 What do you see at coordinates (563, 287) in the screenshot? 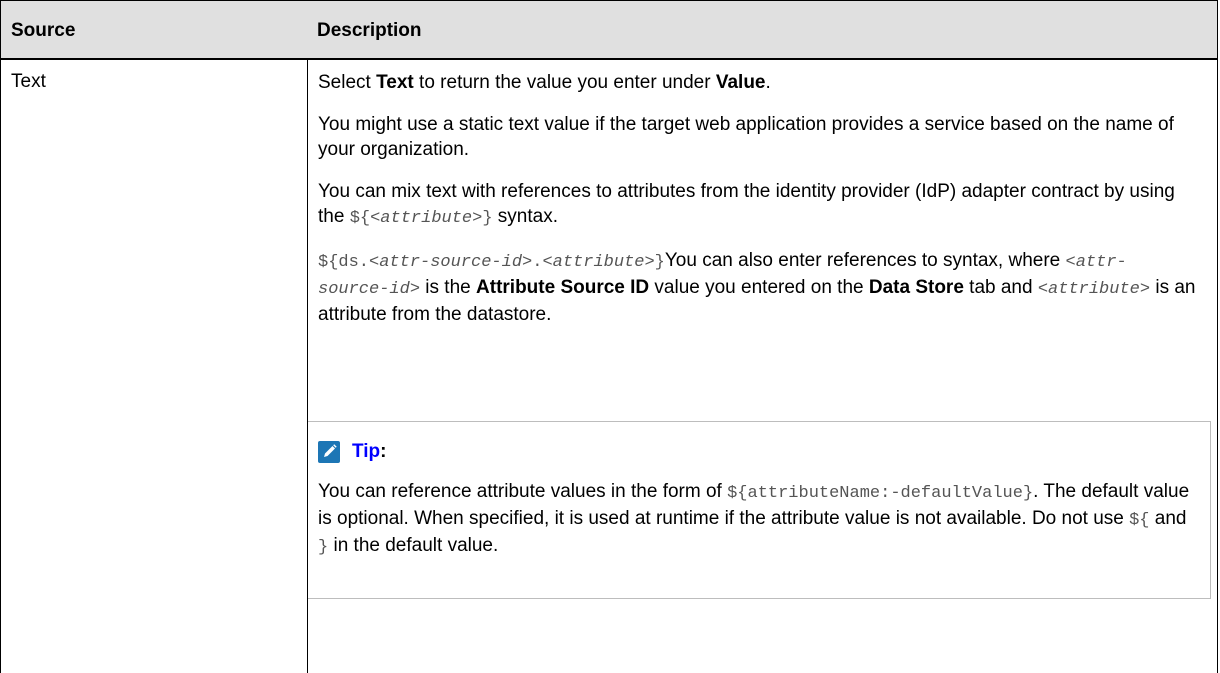
I see `bold-attribute-source-id: Attribute Source ID` at bounding box center [563, 287].